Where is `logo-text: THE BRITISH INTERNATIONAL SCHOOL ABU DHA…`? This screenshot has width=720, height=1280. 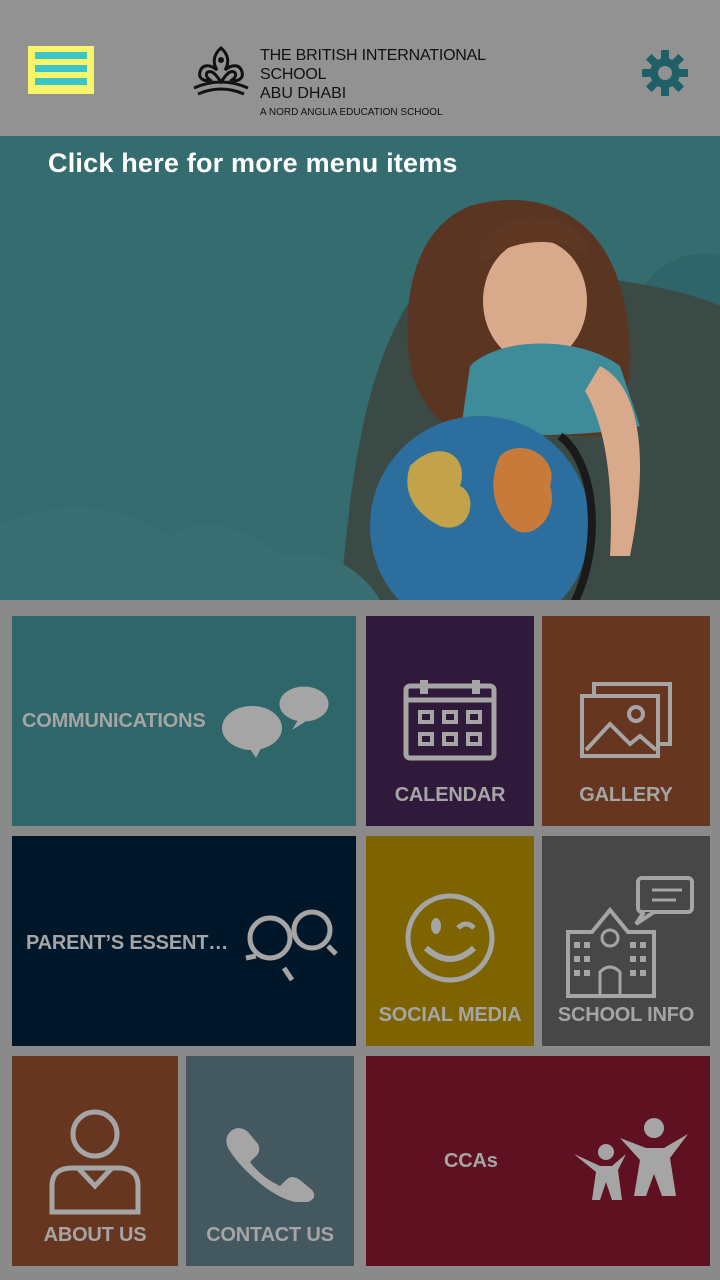 logo-text: THE BRITISH INTERNATIONAL SCHOOL ABU DHA… is located at coordinates (400, 83).